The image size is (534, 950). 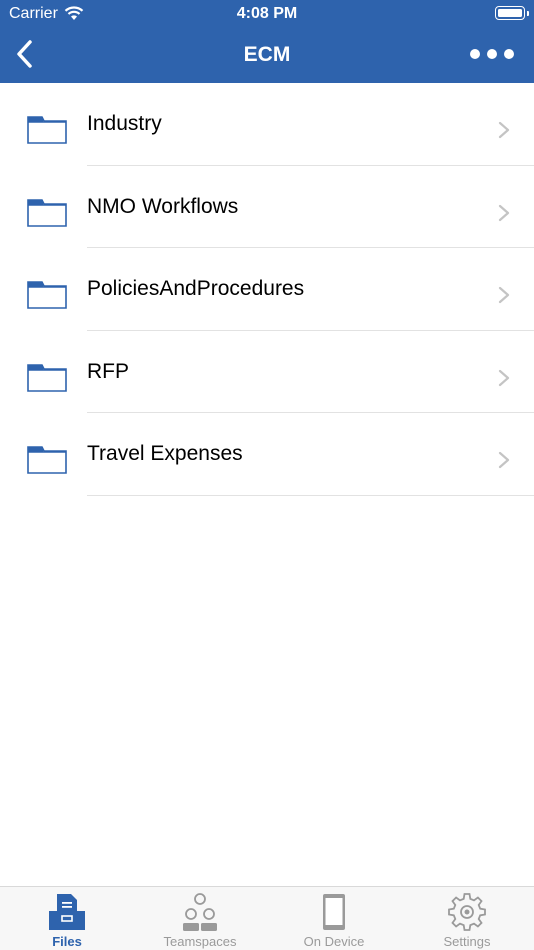 I want to click on status-bar: Carrier 4:08 PM, so click(x=267, y=14).